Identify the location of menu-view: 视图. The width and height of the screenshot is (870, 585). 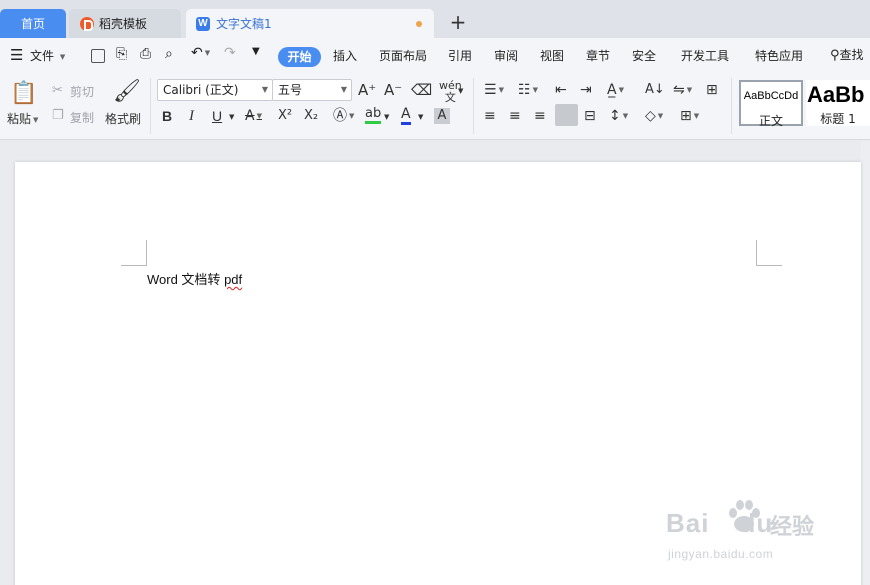
(552, 55).